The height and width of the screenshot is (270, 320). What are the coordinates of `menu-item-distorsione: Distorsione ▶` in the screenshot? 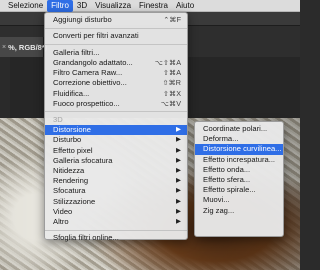 It's located at (116, 130).